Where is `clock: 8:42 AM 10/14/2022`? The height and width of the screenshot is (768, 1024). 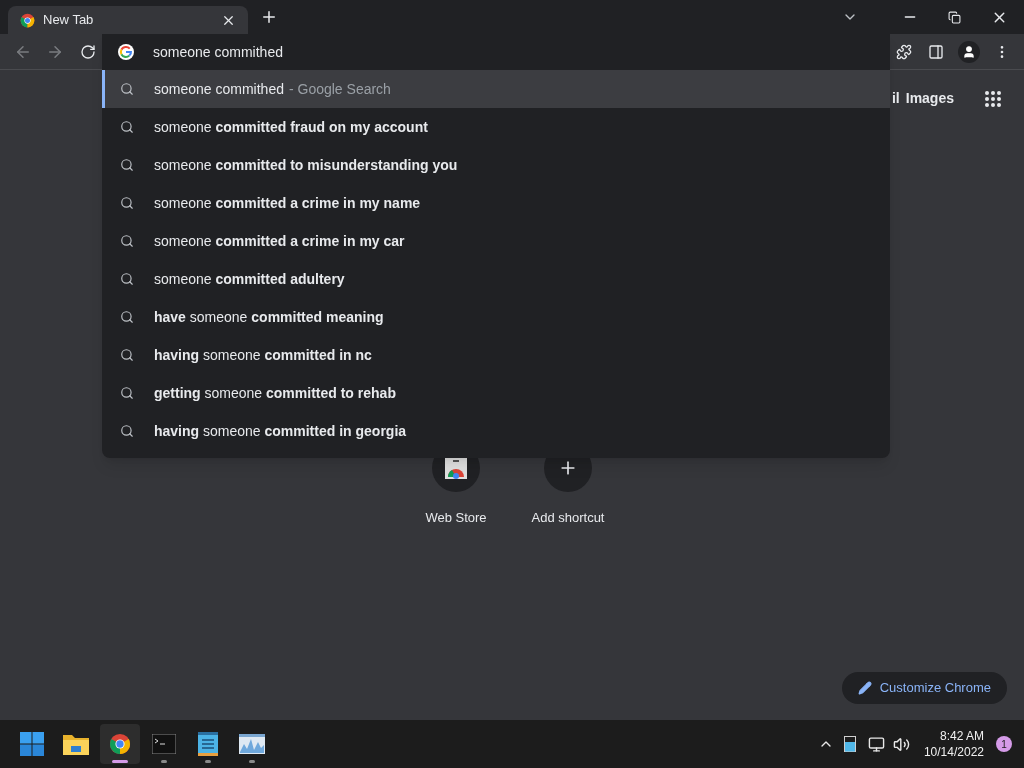 clock: 8:42 AM 10/14/2022 is located at coordinates (953, 744).